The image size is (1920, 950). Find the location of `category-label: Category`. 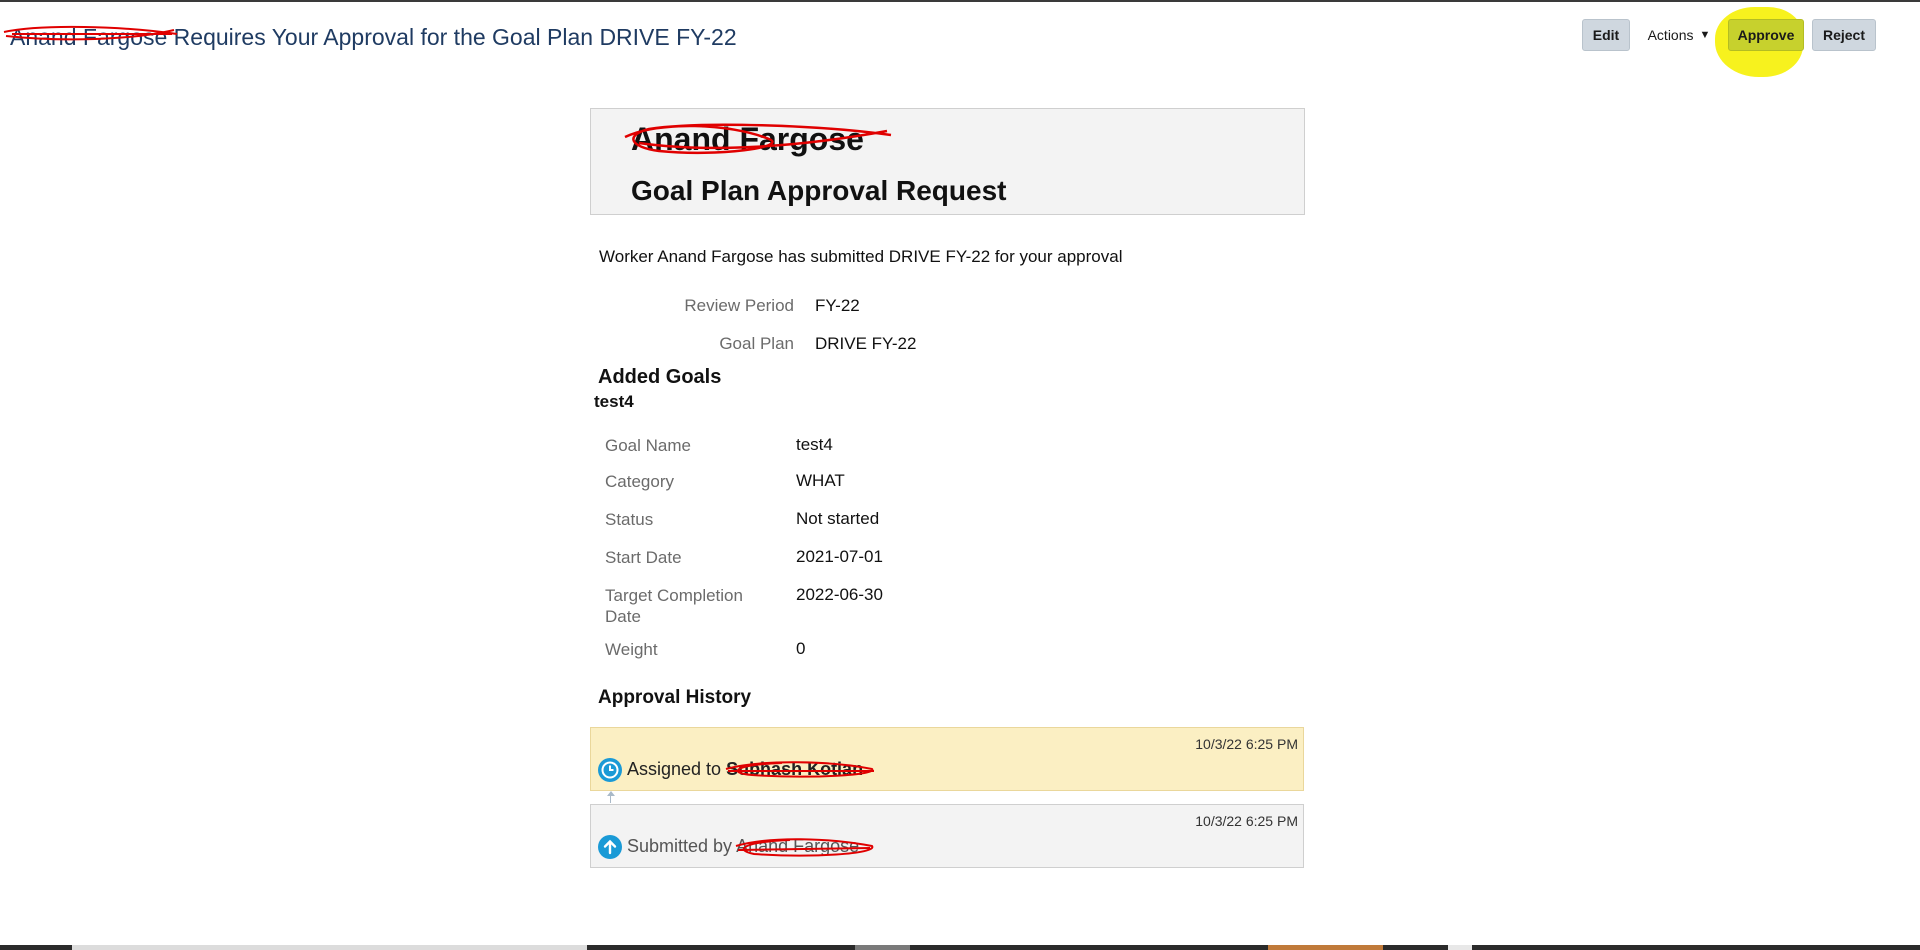

category-label: Category is located at coordinates (639, 481).